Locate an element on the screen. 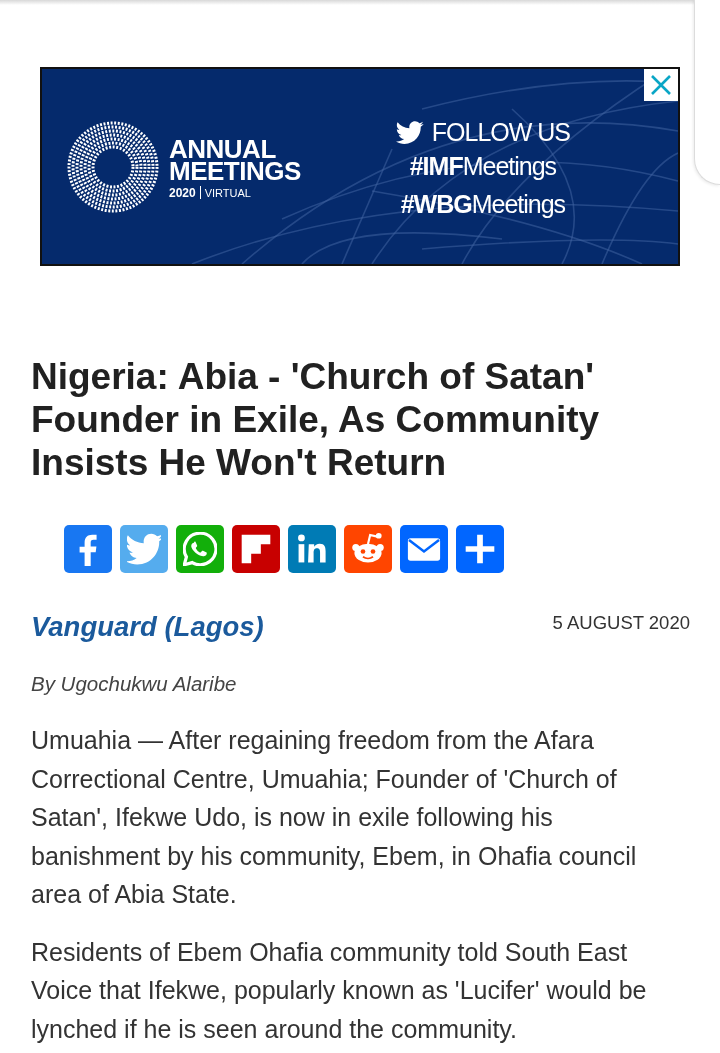 The height and width of the screenshot is (1053, 720). plus-icon is located at coordinates (480, 549).